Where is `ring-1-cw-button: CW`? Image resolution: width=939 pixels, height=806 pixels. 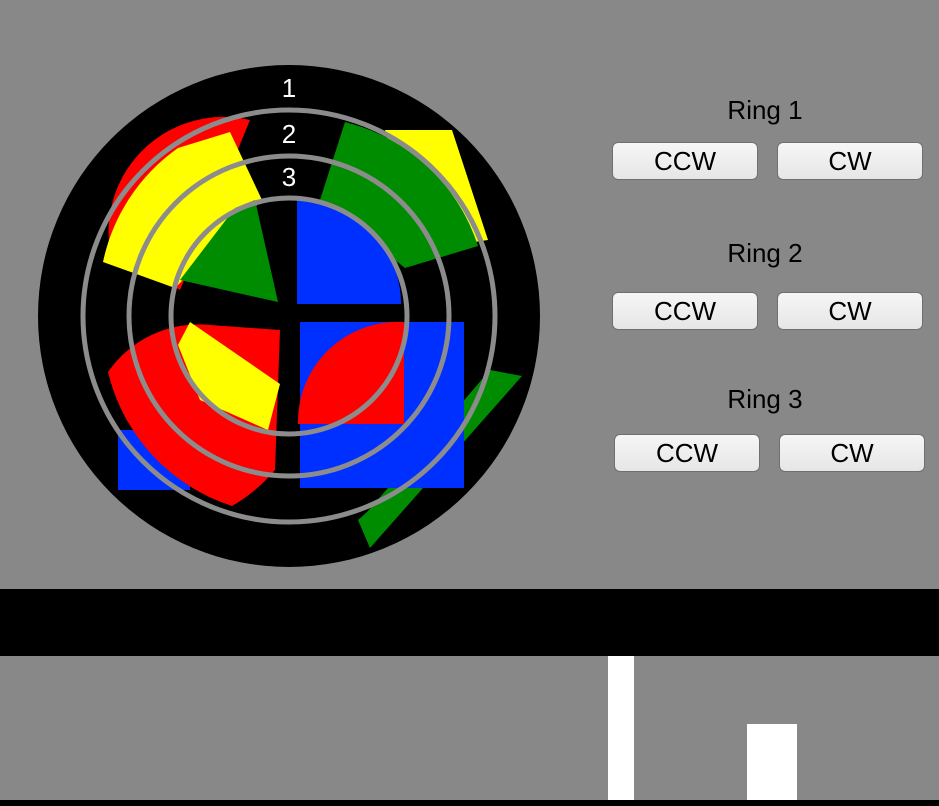 ring-1-cw-button: CW is located at coordinates (850, 161).